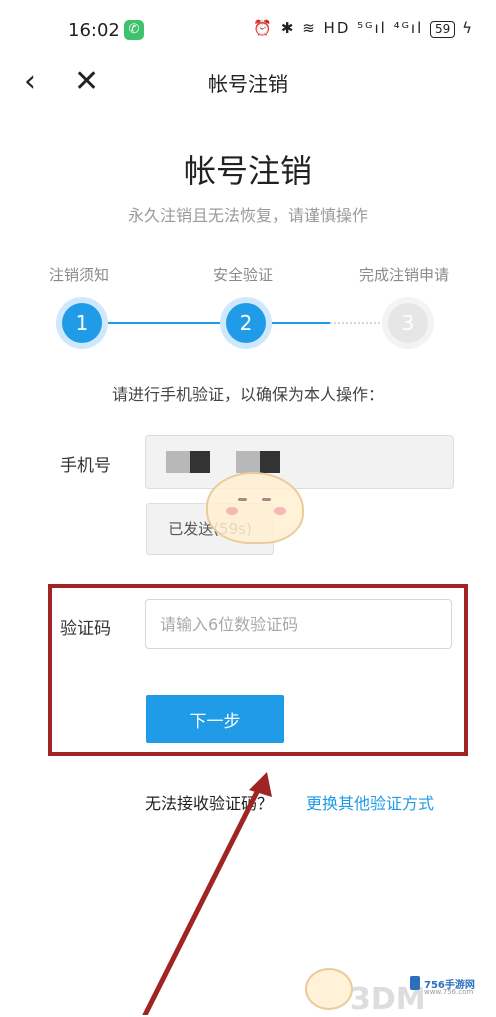  What do you see at coordinates (207, 893) in the screenshot?
I see `annotation-arrow-icon` at bounding box center [207, 893].